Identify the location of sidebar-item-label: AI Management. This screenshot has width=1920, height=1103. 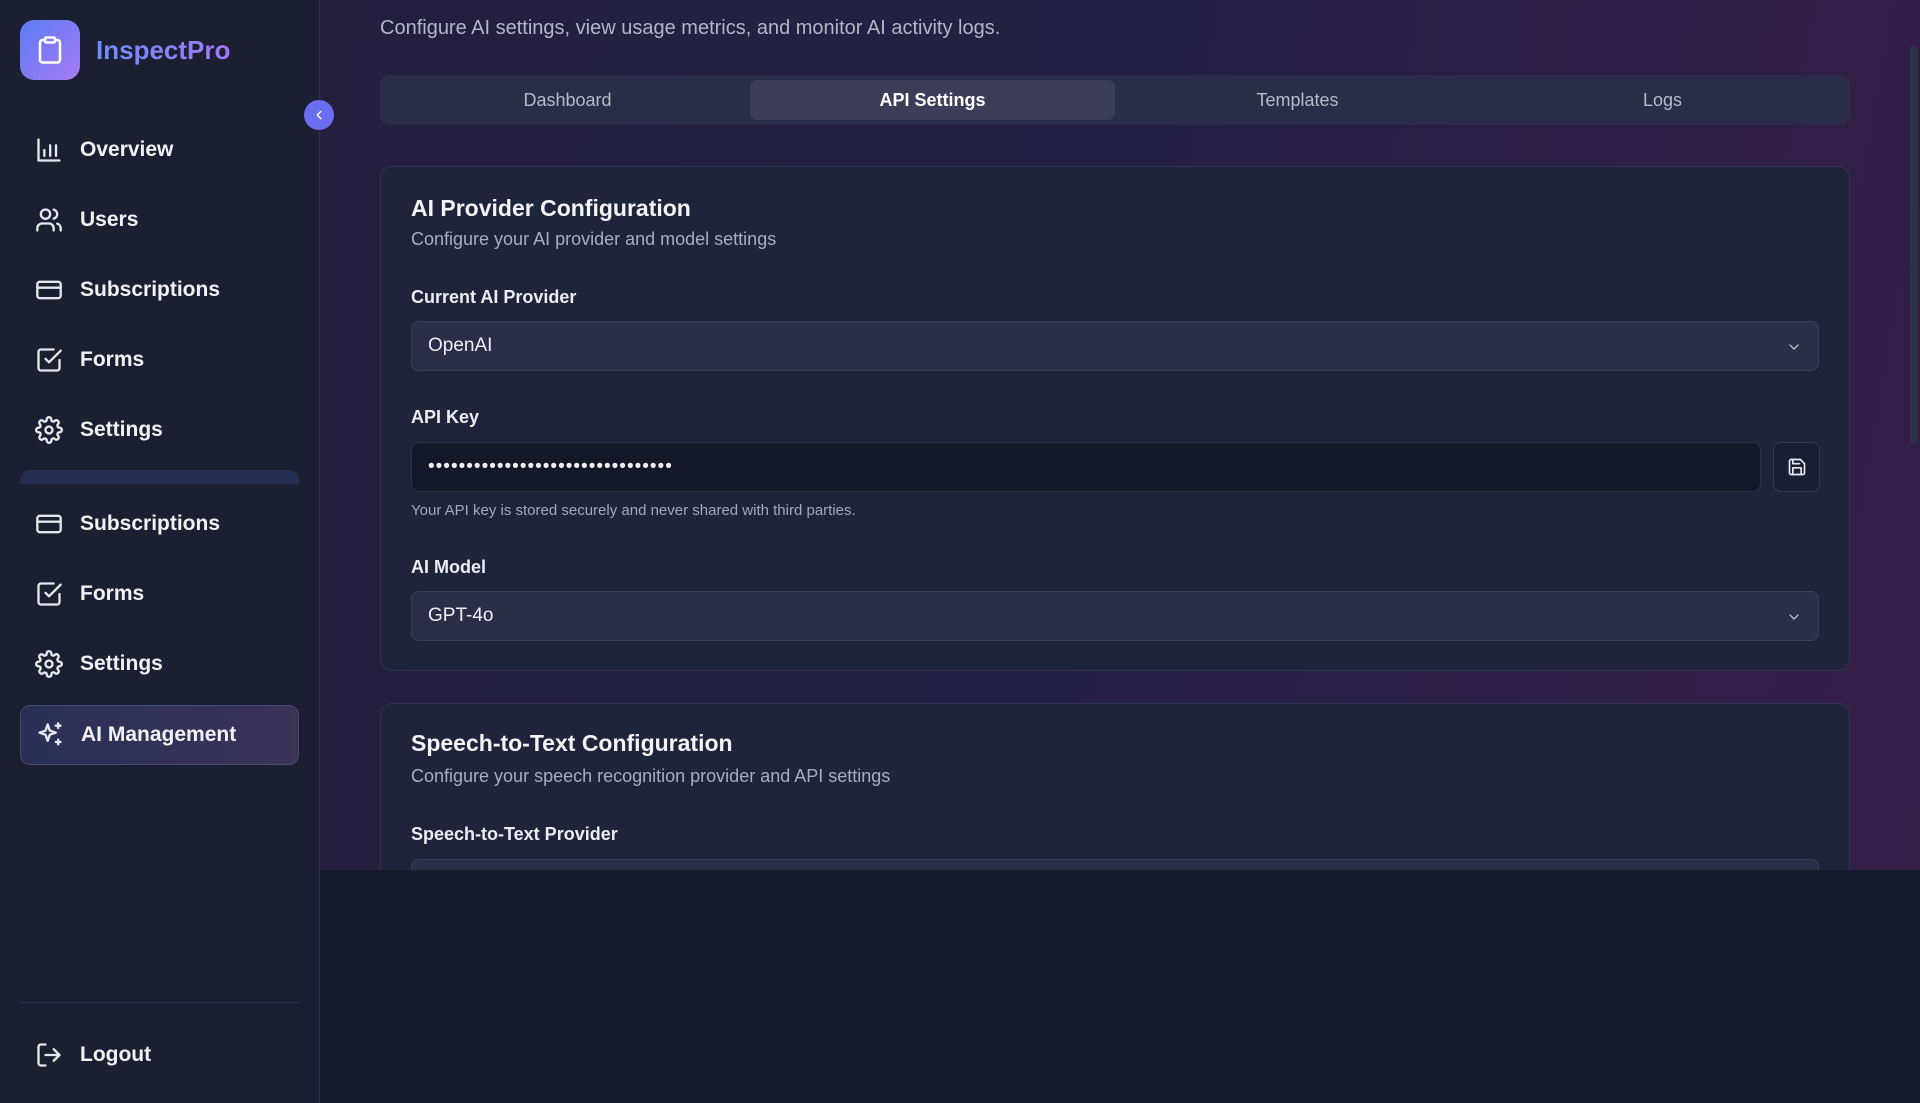
(159, 734).